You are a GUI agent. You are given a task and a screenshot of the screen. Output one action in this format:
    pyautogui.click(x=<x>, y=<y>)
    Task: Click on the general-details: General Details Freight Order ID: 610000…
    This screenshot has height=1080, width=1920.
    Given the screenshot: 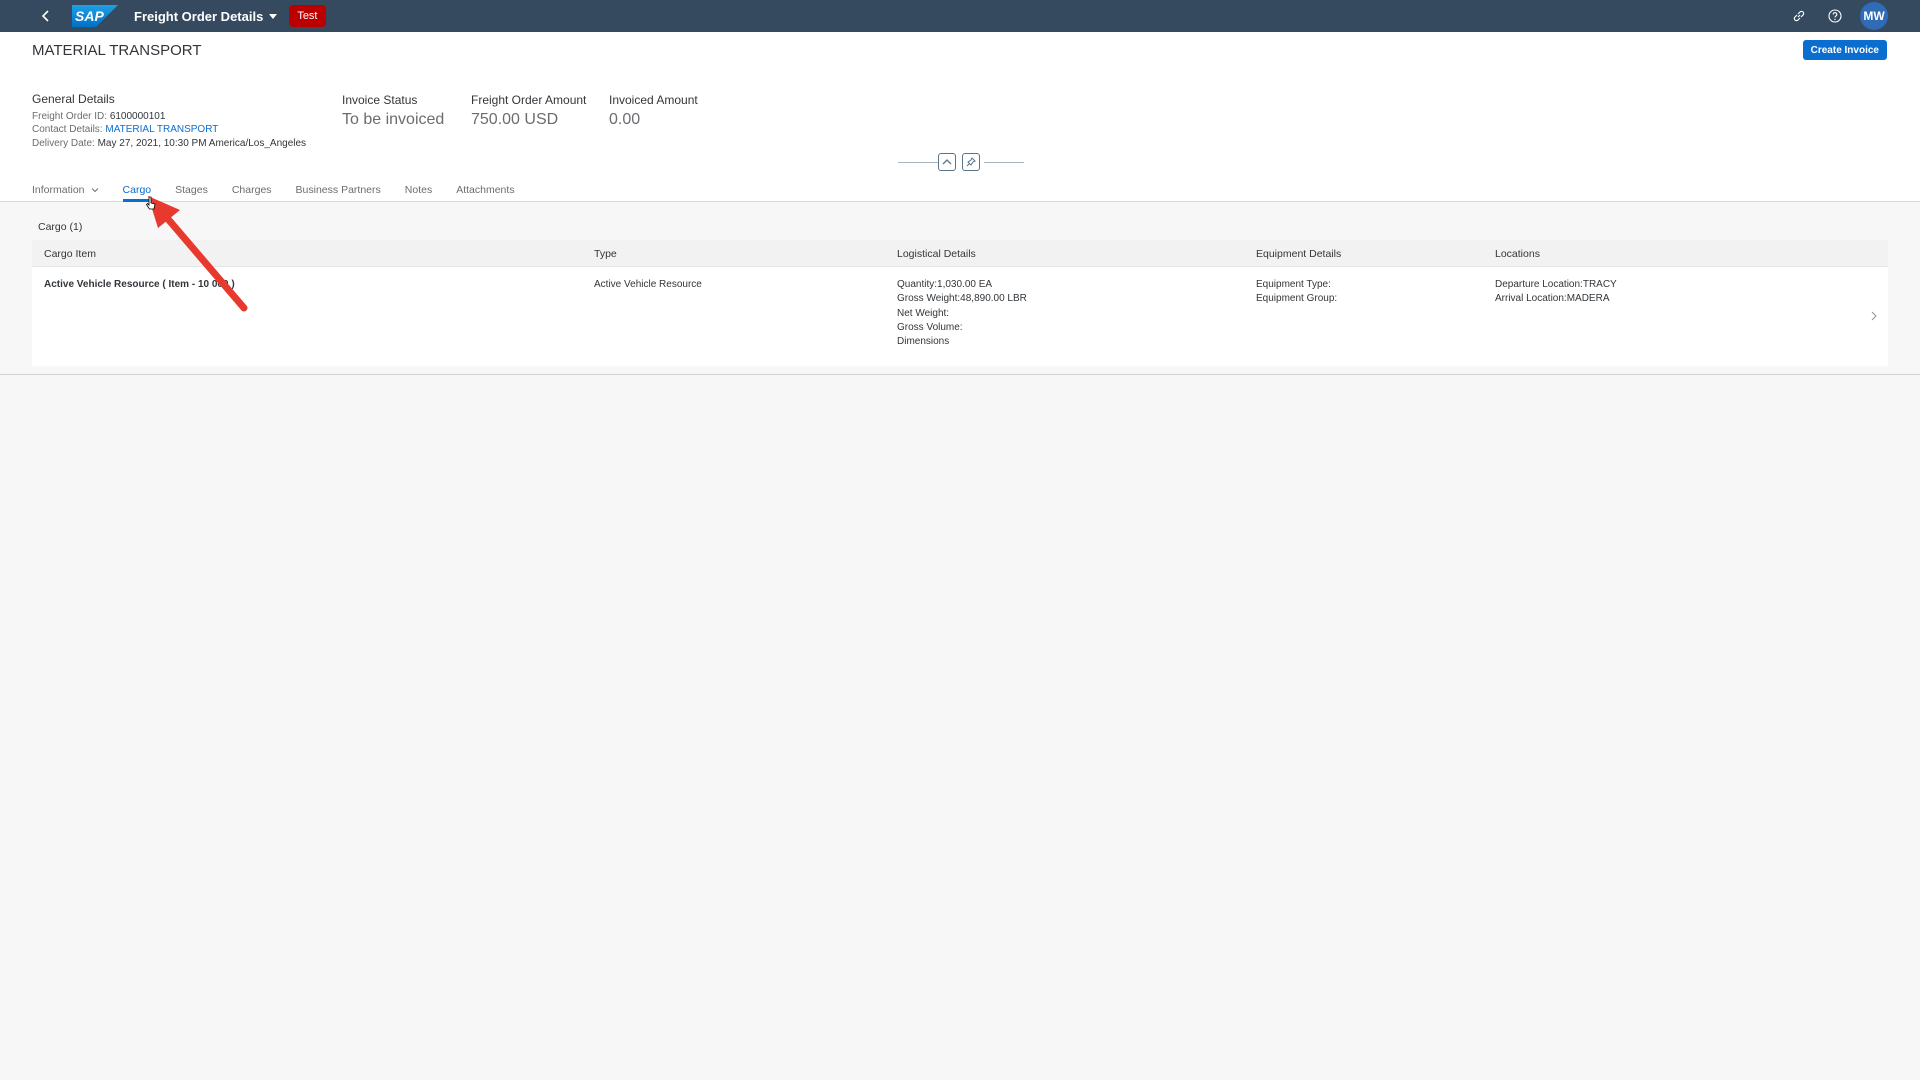 What is the action you would take?
    pyautogui.click(x=169, y=121)
    